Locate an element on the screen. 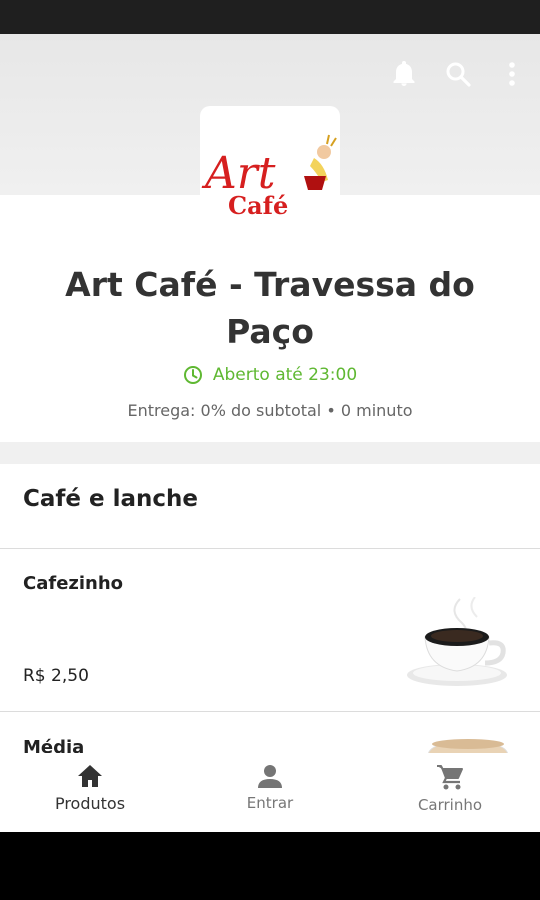 Image resolution: width=540 pixels, height=900 pixels. store-title: Art Café - Travessa do Paço is located at coordinates (270, 308).